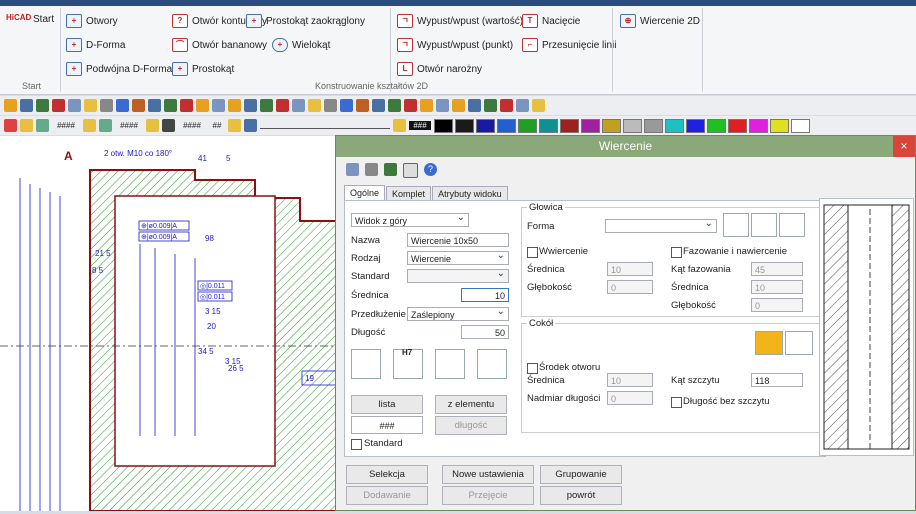 The image size is (916, 514). What do you see at coordinates (129, 125) in the screenshot?
I see `field-2: ####` at bounding box center [129, 125].